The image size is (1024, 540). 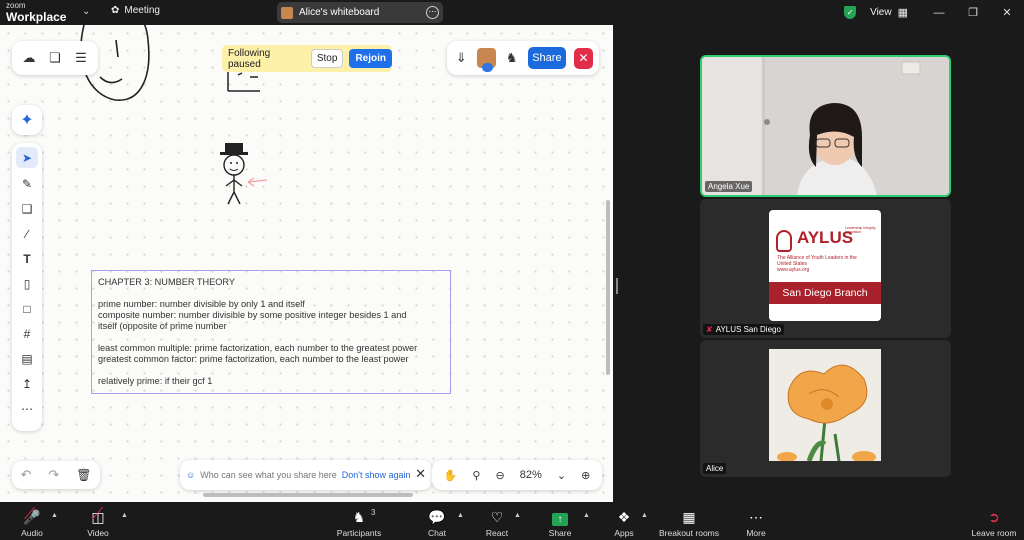 What do you see at coordinates (373, 512) in the screenshot?
I see `participants-count: 3` at bounding box center [373, 512].